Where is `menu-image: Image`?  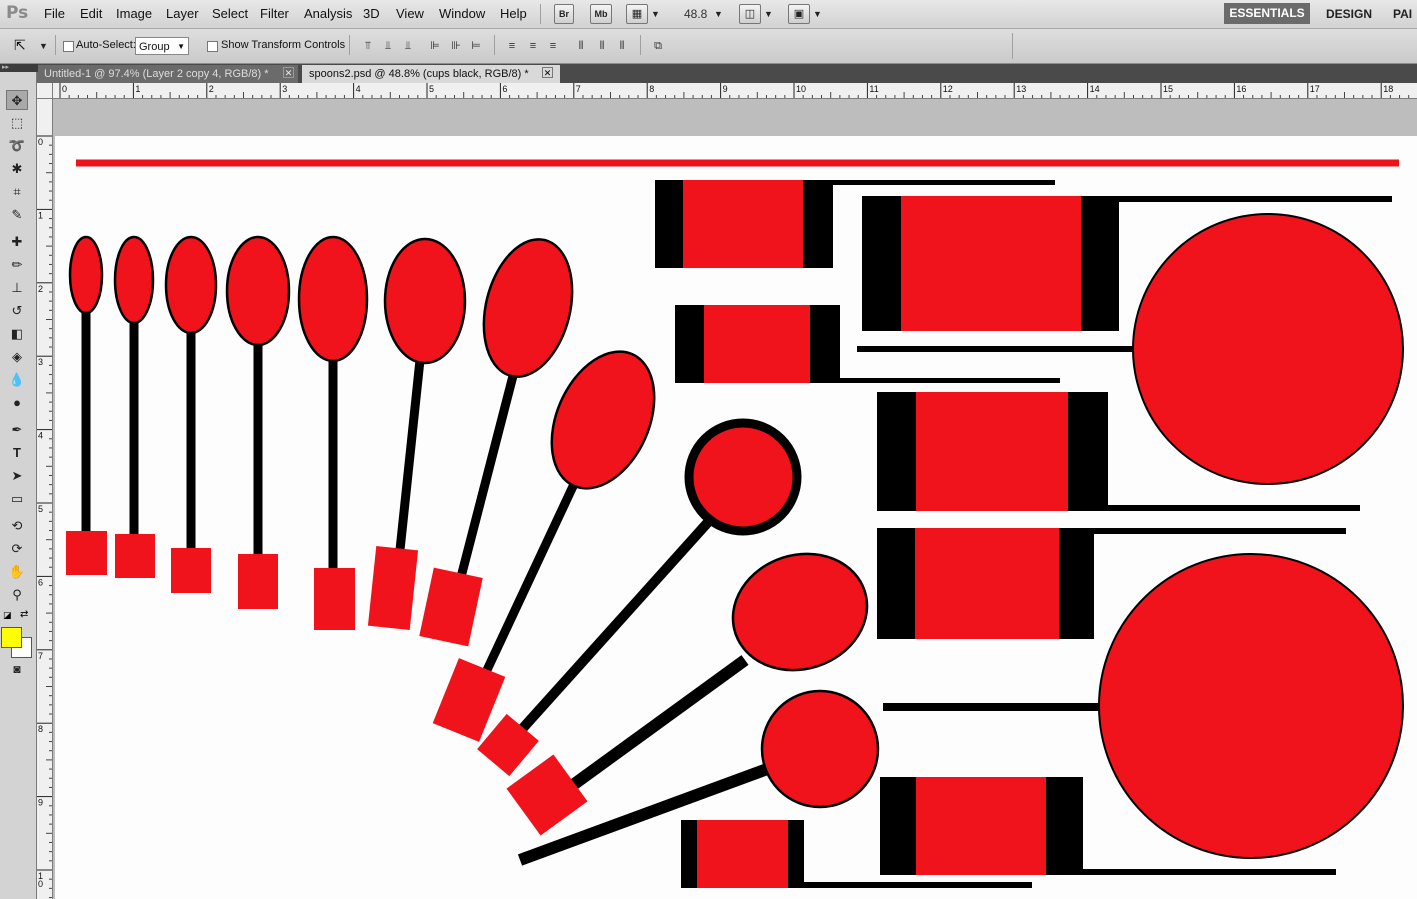
menu-image: Image is located at coordinates (134, 13).